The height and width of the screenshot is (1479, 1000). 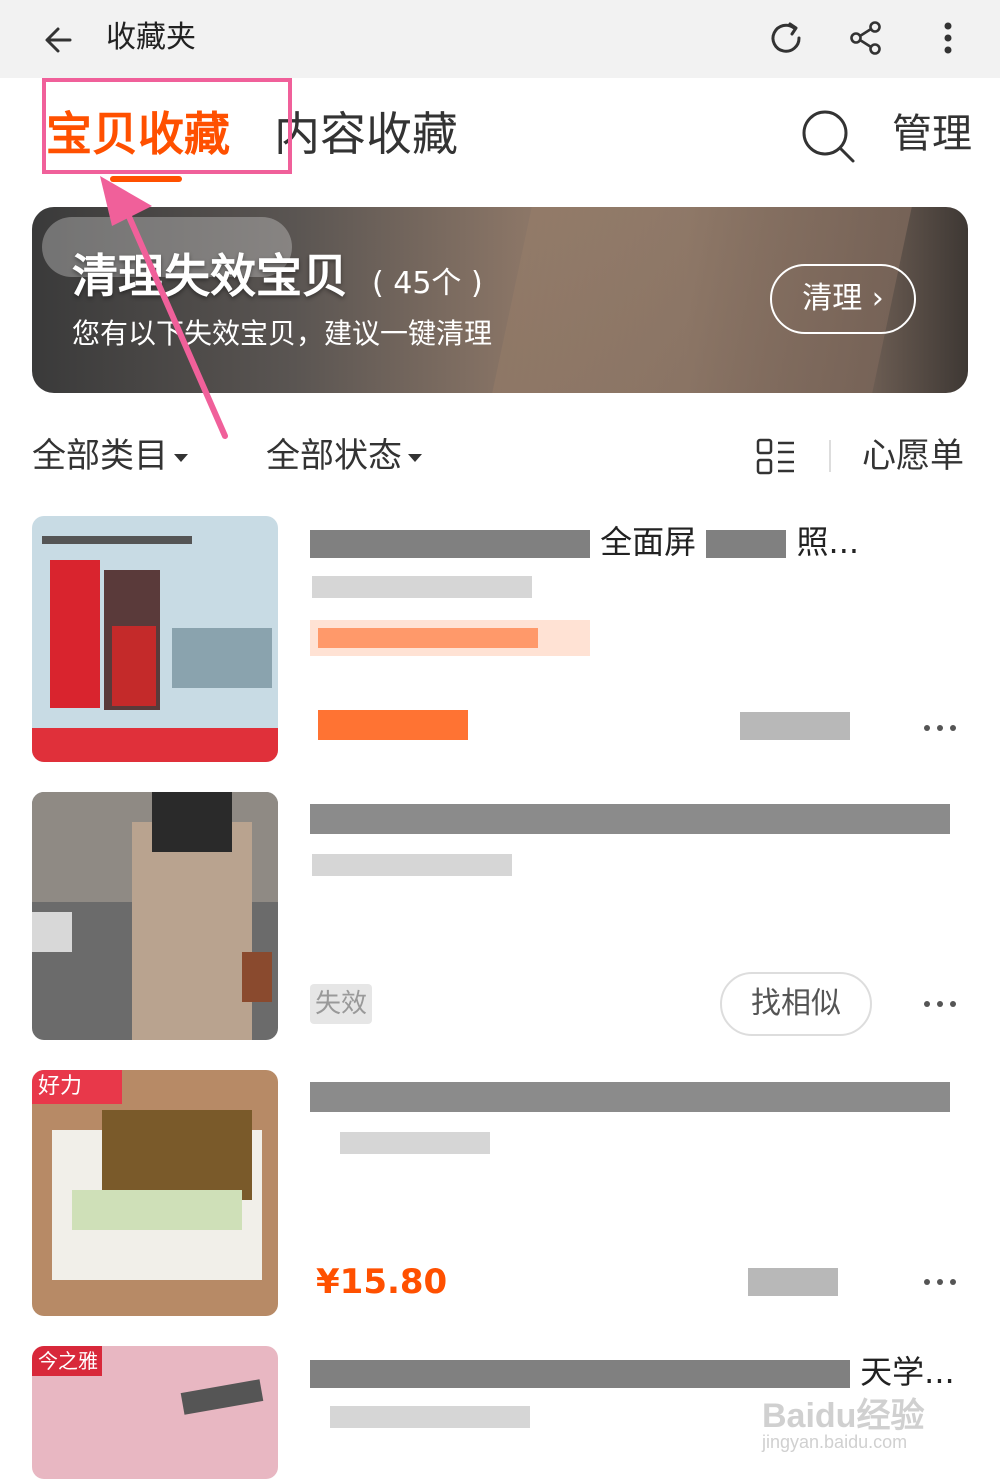 I want to click on grid-list-icon, so click(x=776, y=457).